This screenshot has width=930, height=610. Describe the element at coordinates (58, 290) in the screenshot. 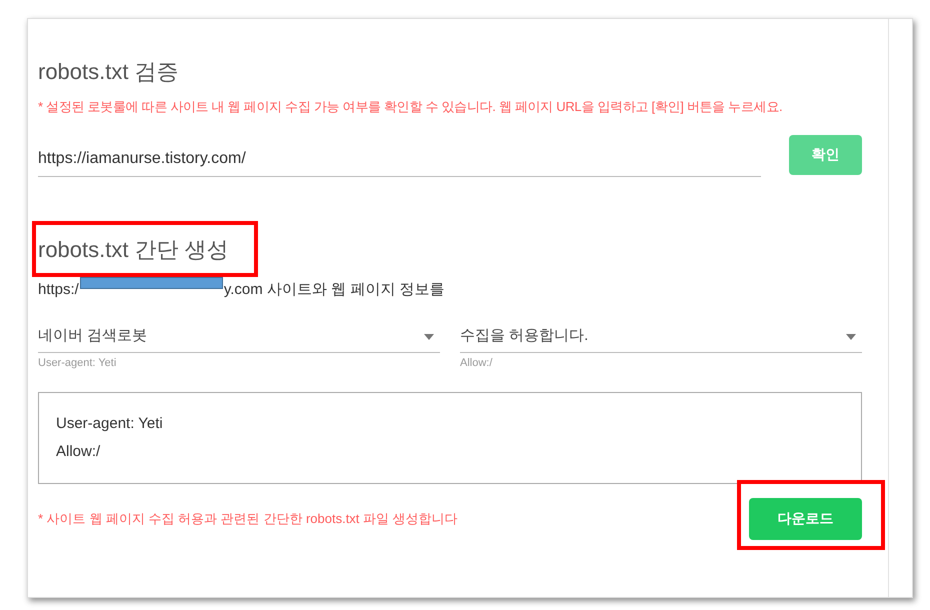

I see `site-info-text: https:/` at that location.